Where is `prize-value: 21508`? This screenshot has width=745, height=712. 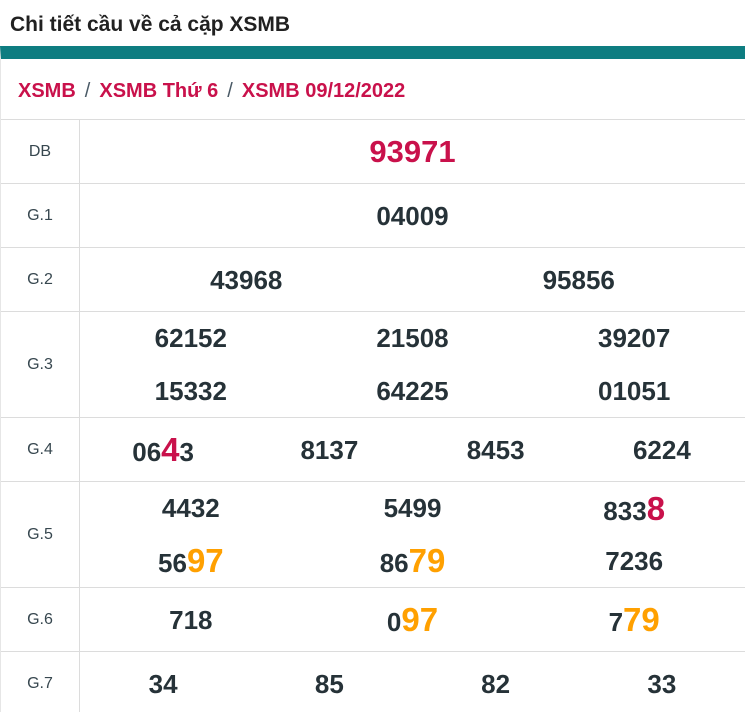 prize-value: 21508 is located at coordinates (413, 338).